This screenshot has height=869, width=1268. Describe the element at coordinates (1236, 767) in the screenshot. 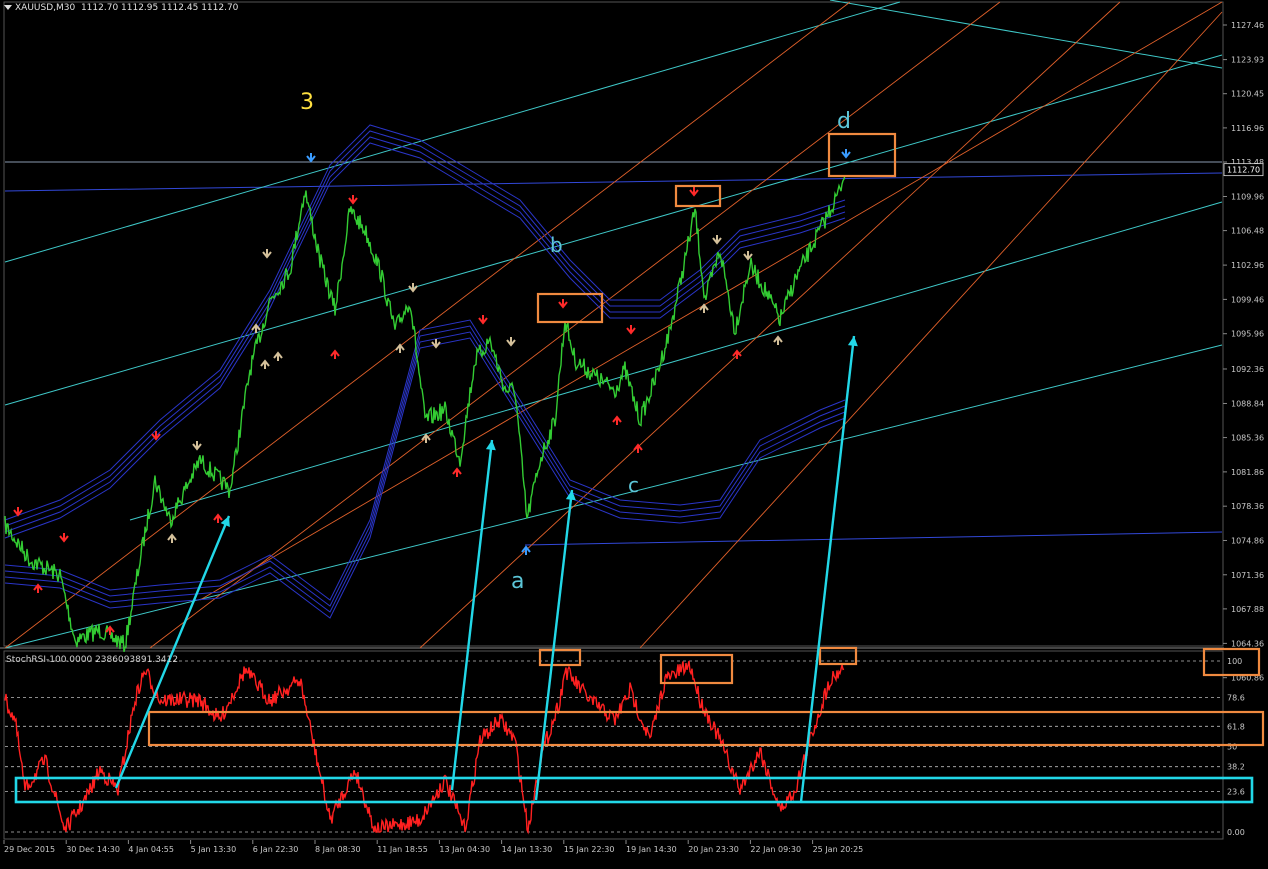

I see `oscillator-tick-label: 38.2` at that location.